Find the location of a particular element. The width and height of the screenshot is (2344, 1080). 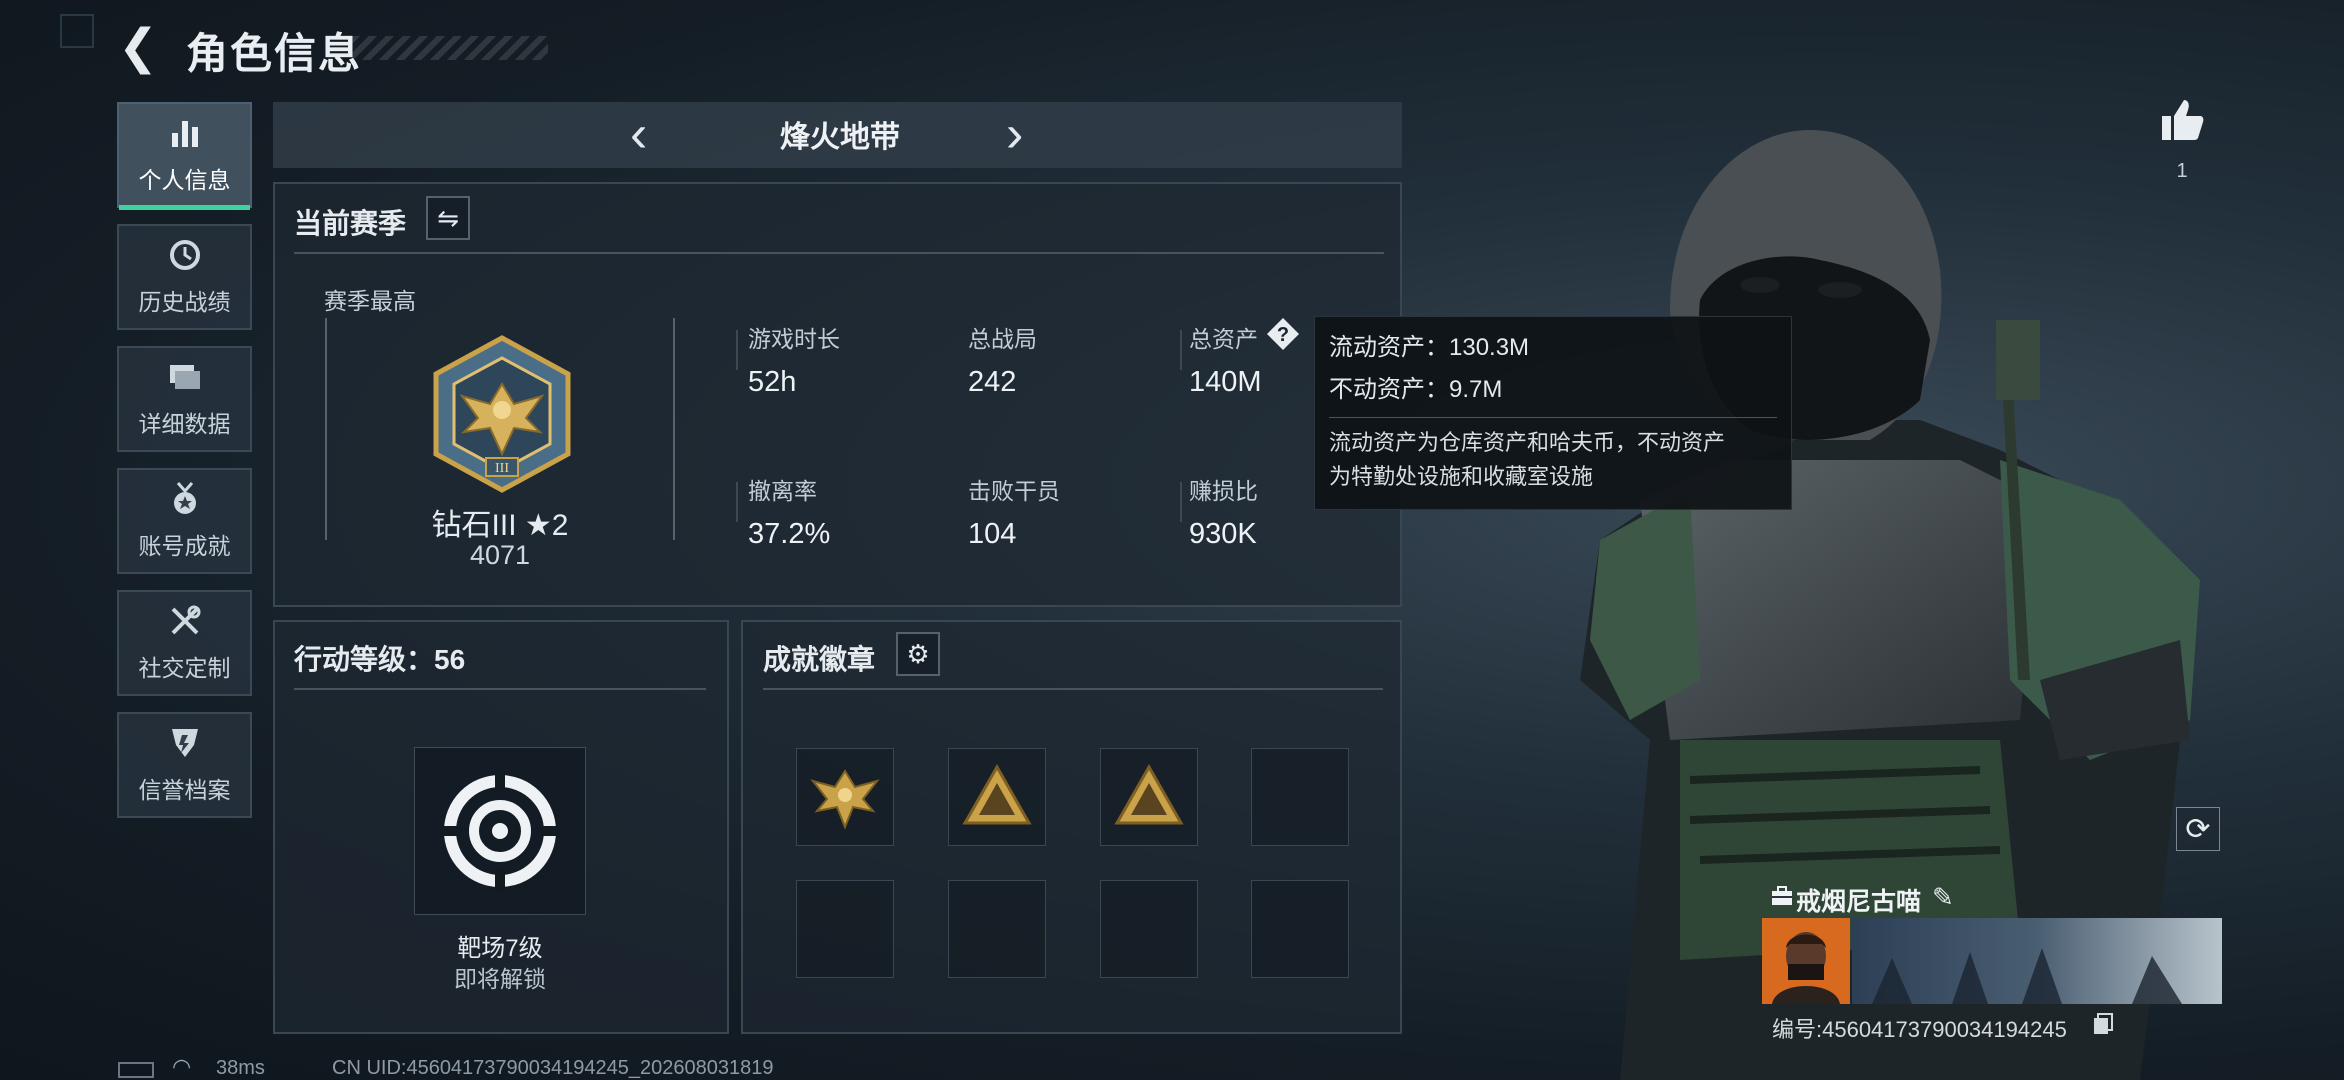

stat-total-assets: 总资产 140M is located at coordinates (1225, 359).